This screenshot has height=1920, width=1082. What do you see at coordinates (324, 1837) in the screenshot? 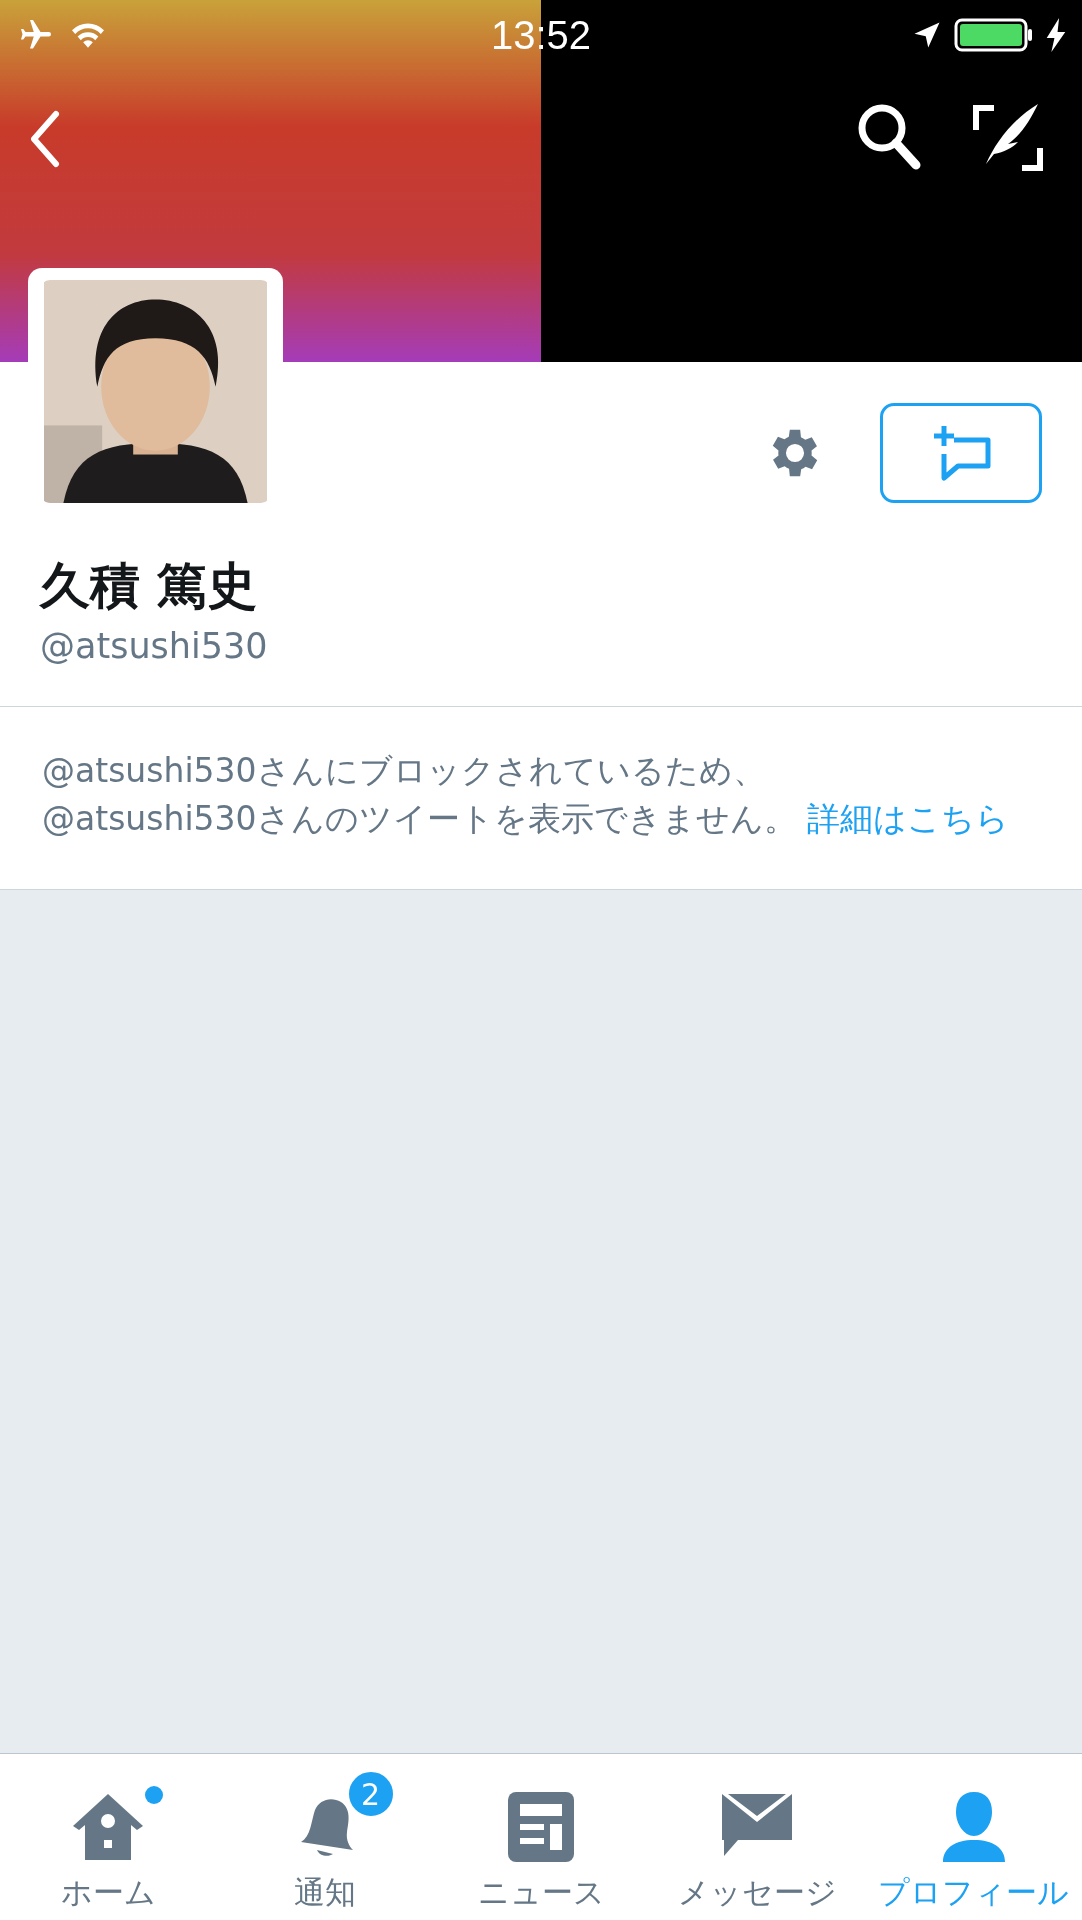
I see `tab-item: 2 通知` at bounding box center [324, 1837].